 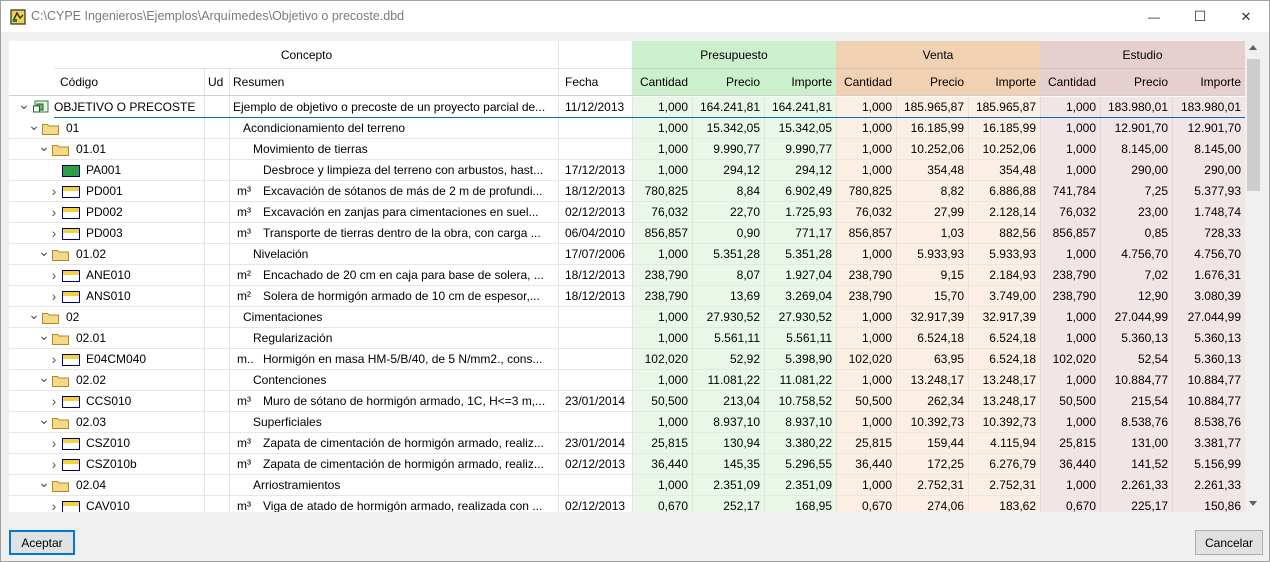 I want to click on row-e-imp: 1.676,31, so click(x=1217, y=275).